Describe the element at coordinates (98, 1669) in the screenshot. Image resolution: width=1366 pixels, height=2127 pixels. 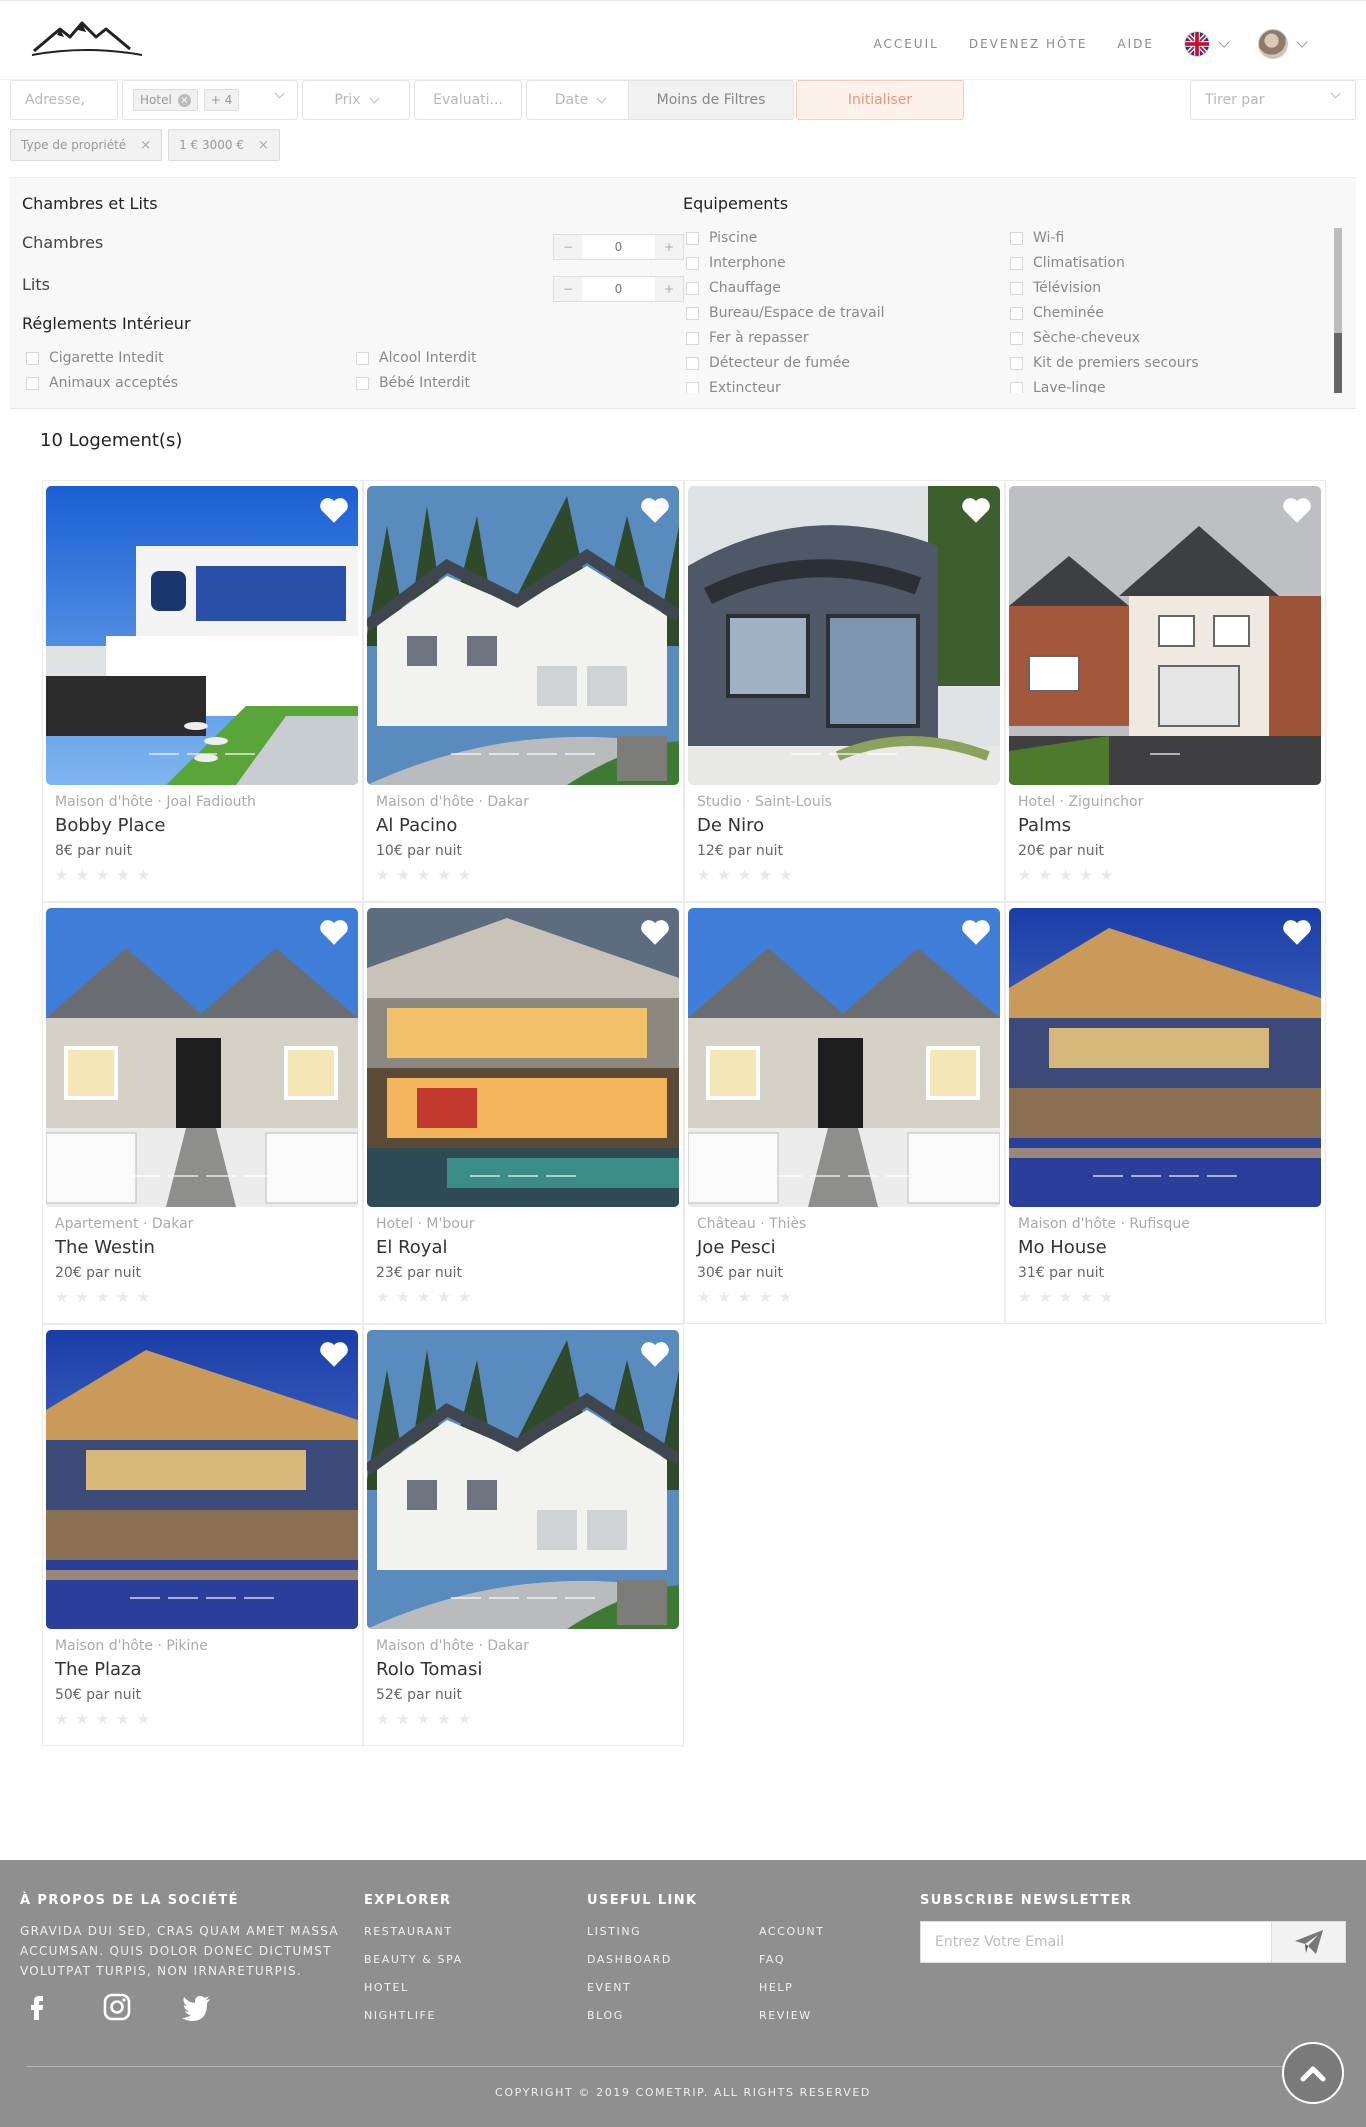
I see `listing-title: The Plaza` at that location.